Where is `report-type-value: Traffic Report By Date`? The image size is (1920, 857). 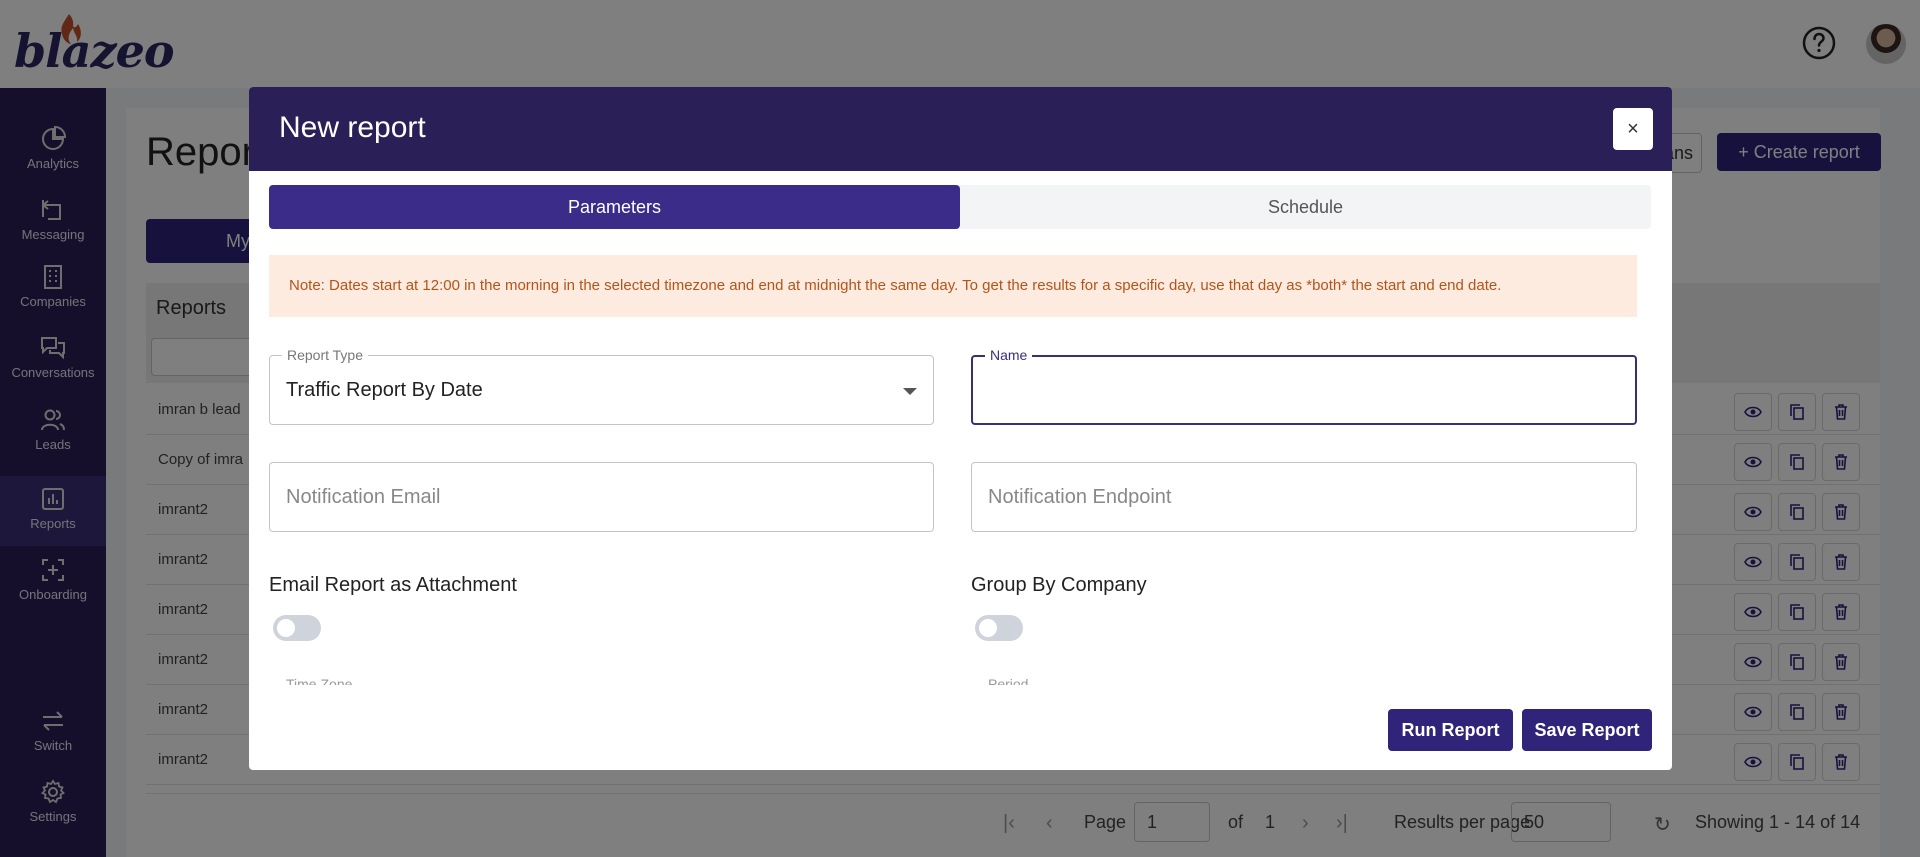 report-type-value: Traffic Report By Date is located at coordinates (384, 390).